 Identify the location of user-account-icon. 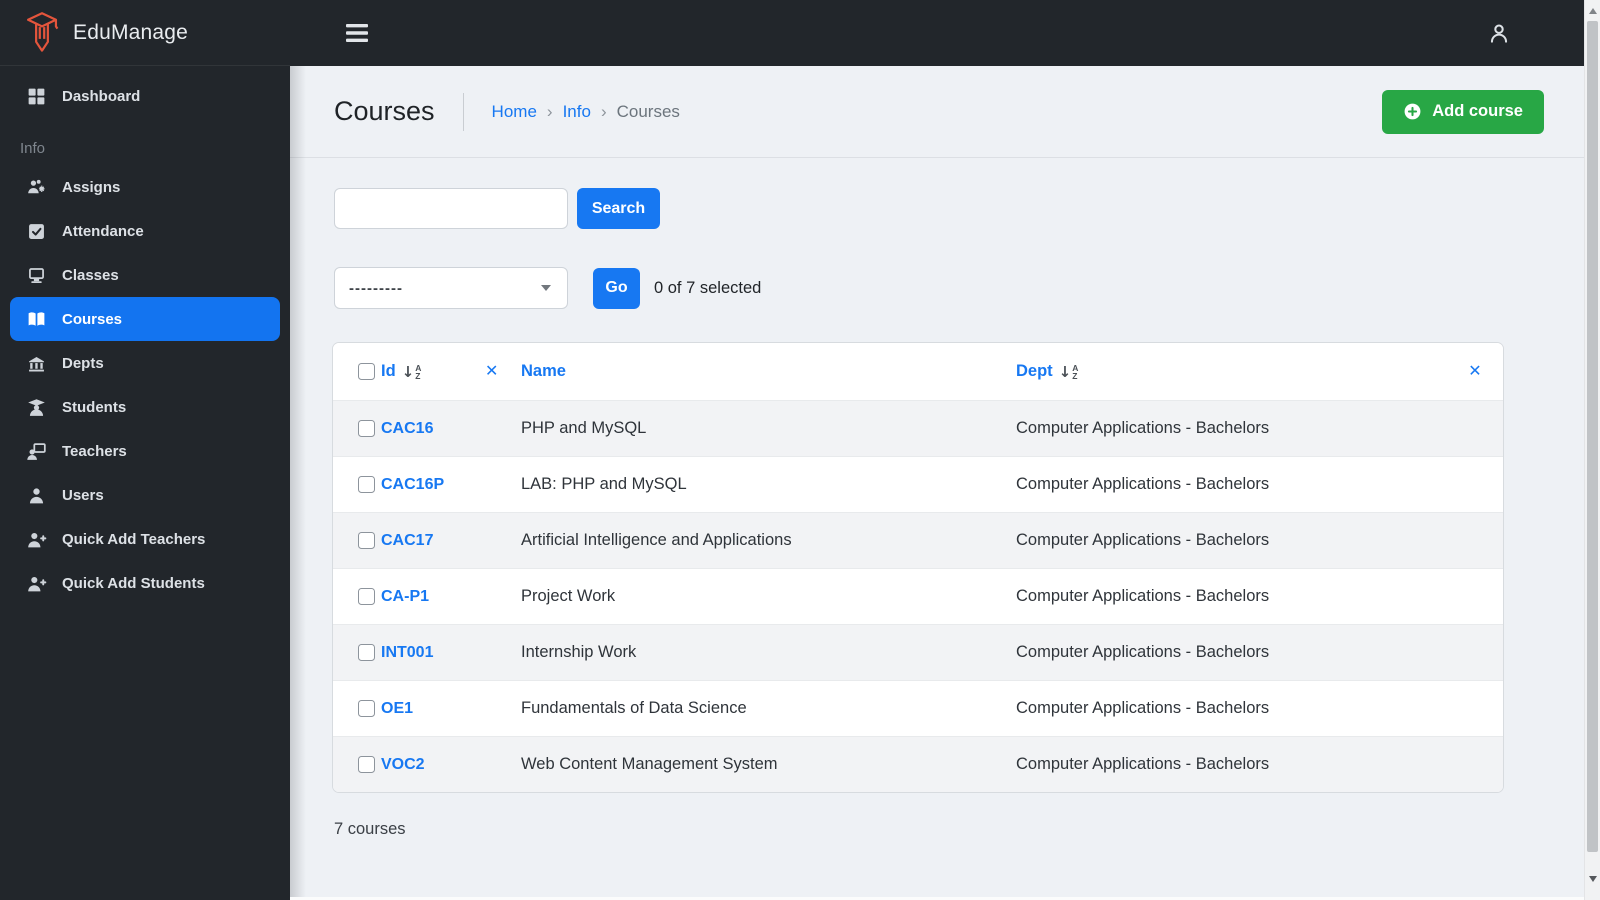
(1499, 33).